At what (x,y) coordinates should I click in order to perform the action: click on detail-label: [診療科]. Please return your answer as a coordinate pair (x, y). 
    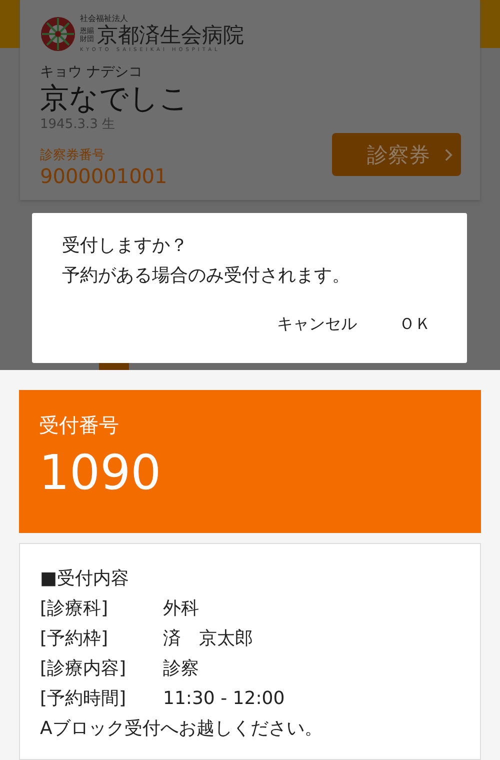
    Looking at the image, I should click on (75, 609).